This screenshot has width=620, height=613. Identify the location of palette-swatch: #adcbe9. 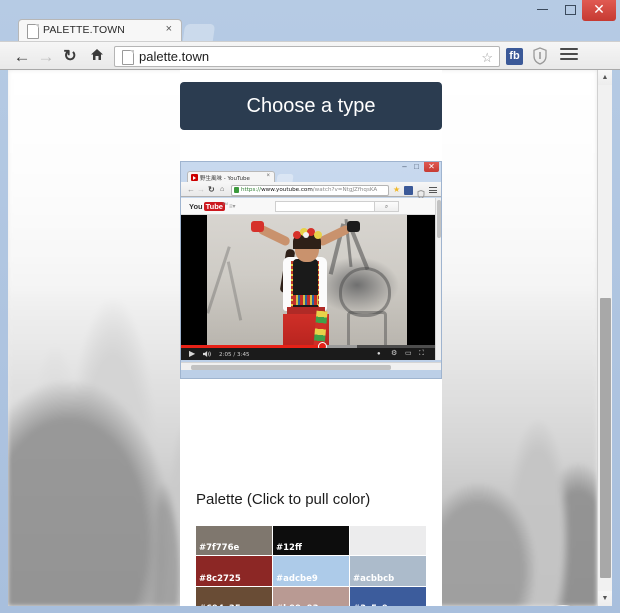
(311, 571).